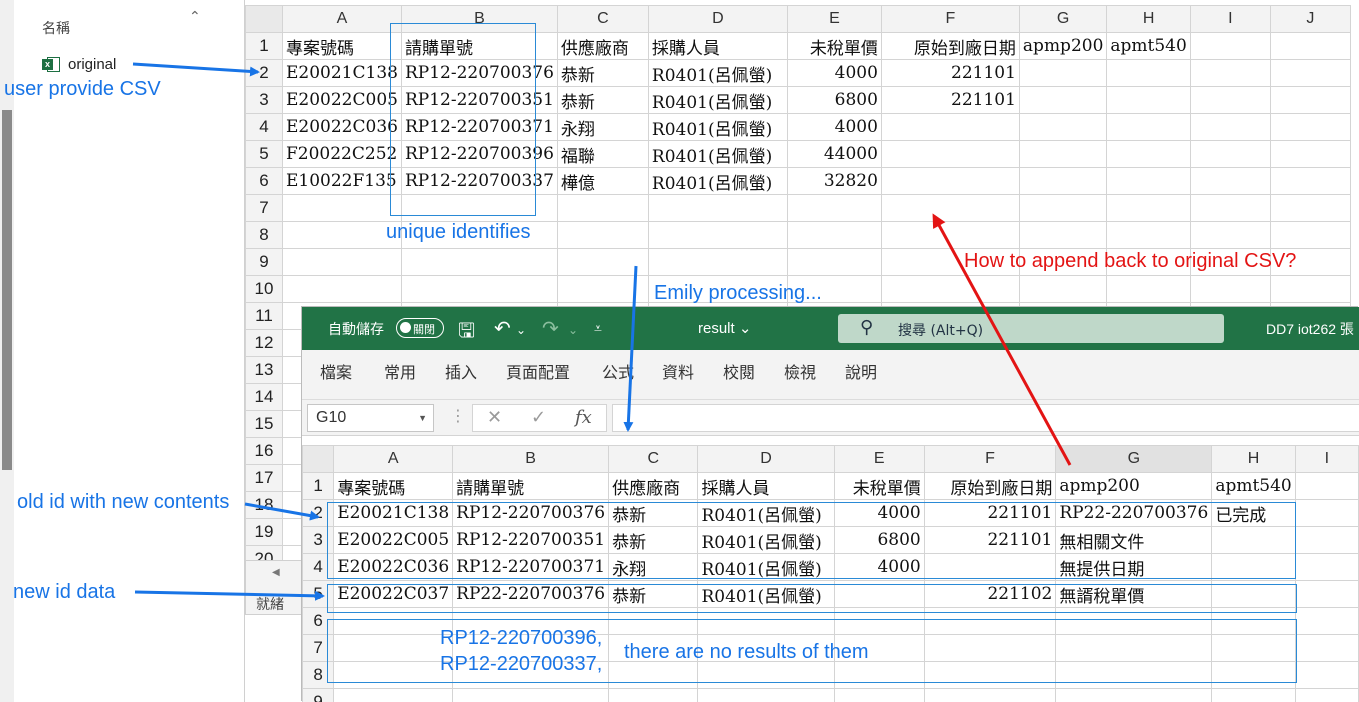  Describe the element at coordinates (990, 486) in the screenshot. I see `cell: 原始到廠日期` at that location.